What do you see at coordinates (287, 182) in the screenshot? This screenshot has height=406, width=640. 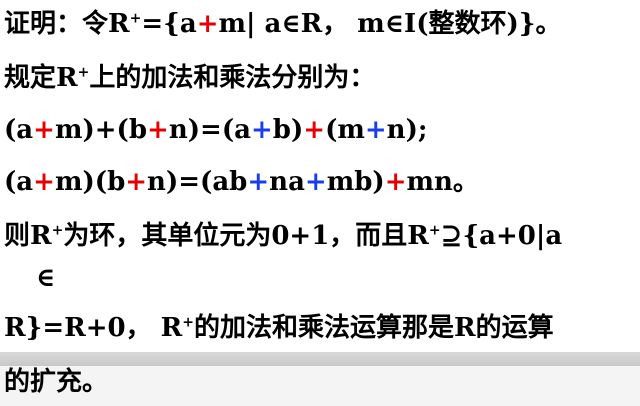 I see `text-segment: na` at bounding box center [287, 182].